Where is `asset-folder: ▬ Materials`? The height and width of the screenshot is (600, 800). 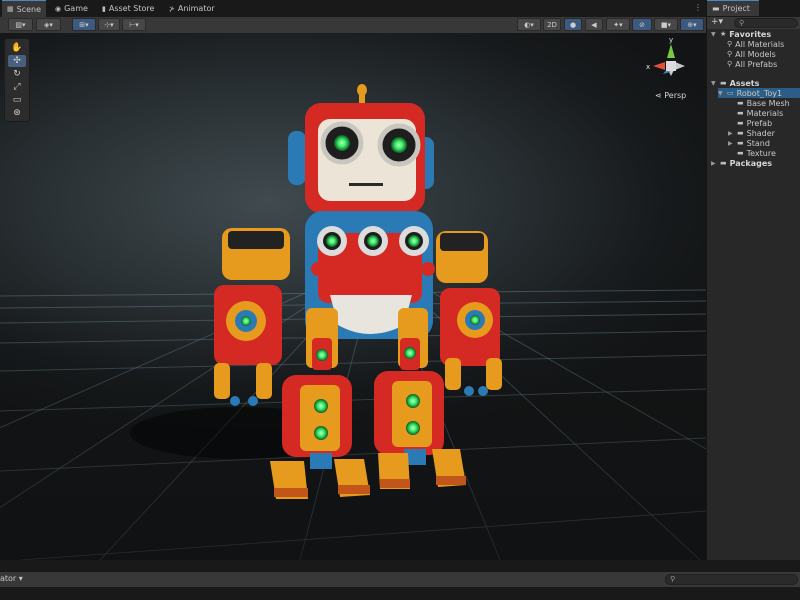 asset-folder: ▬ Materials is located at coordinates (755, 113).